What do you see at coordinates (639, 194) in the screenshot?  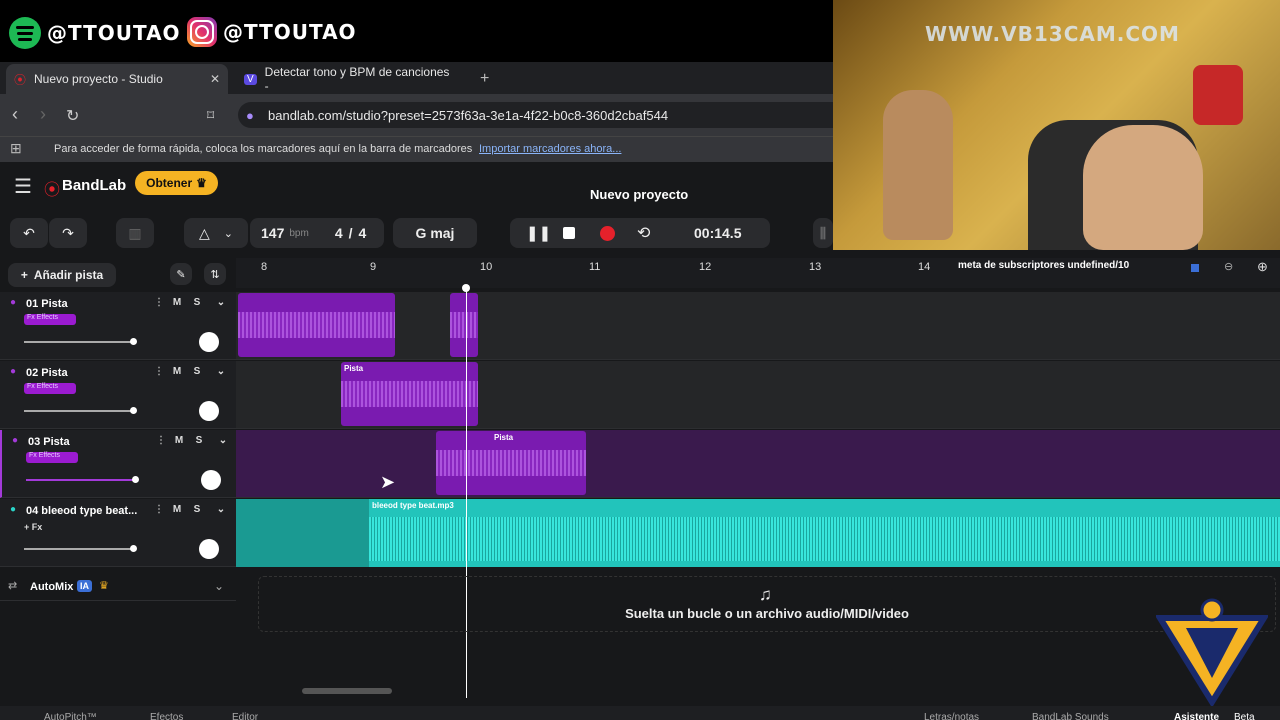 I see `project-title: Nuevo proyecto` at bounding box center [639, 194].